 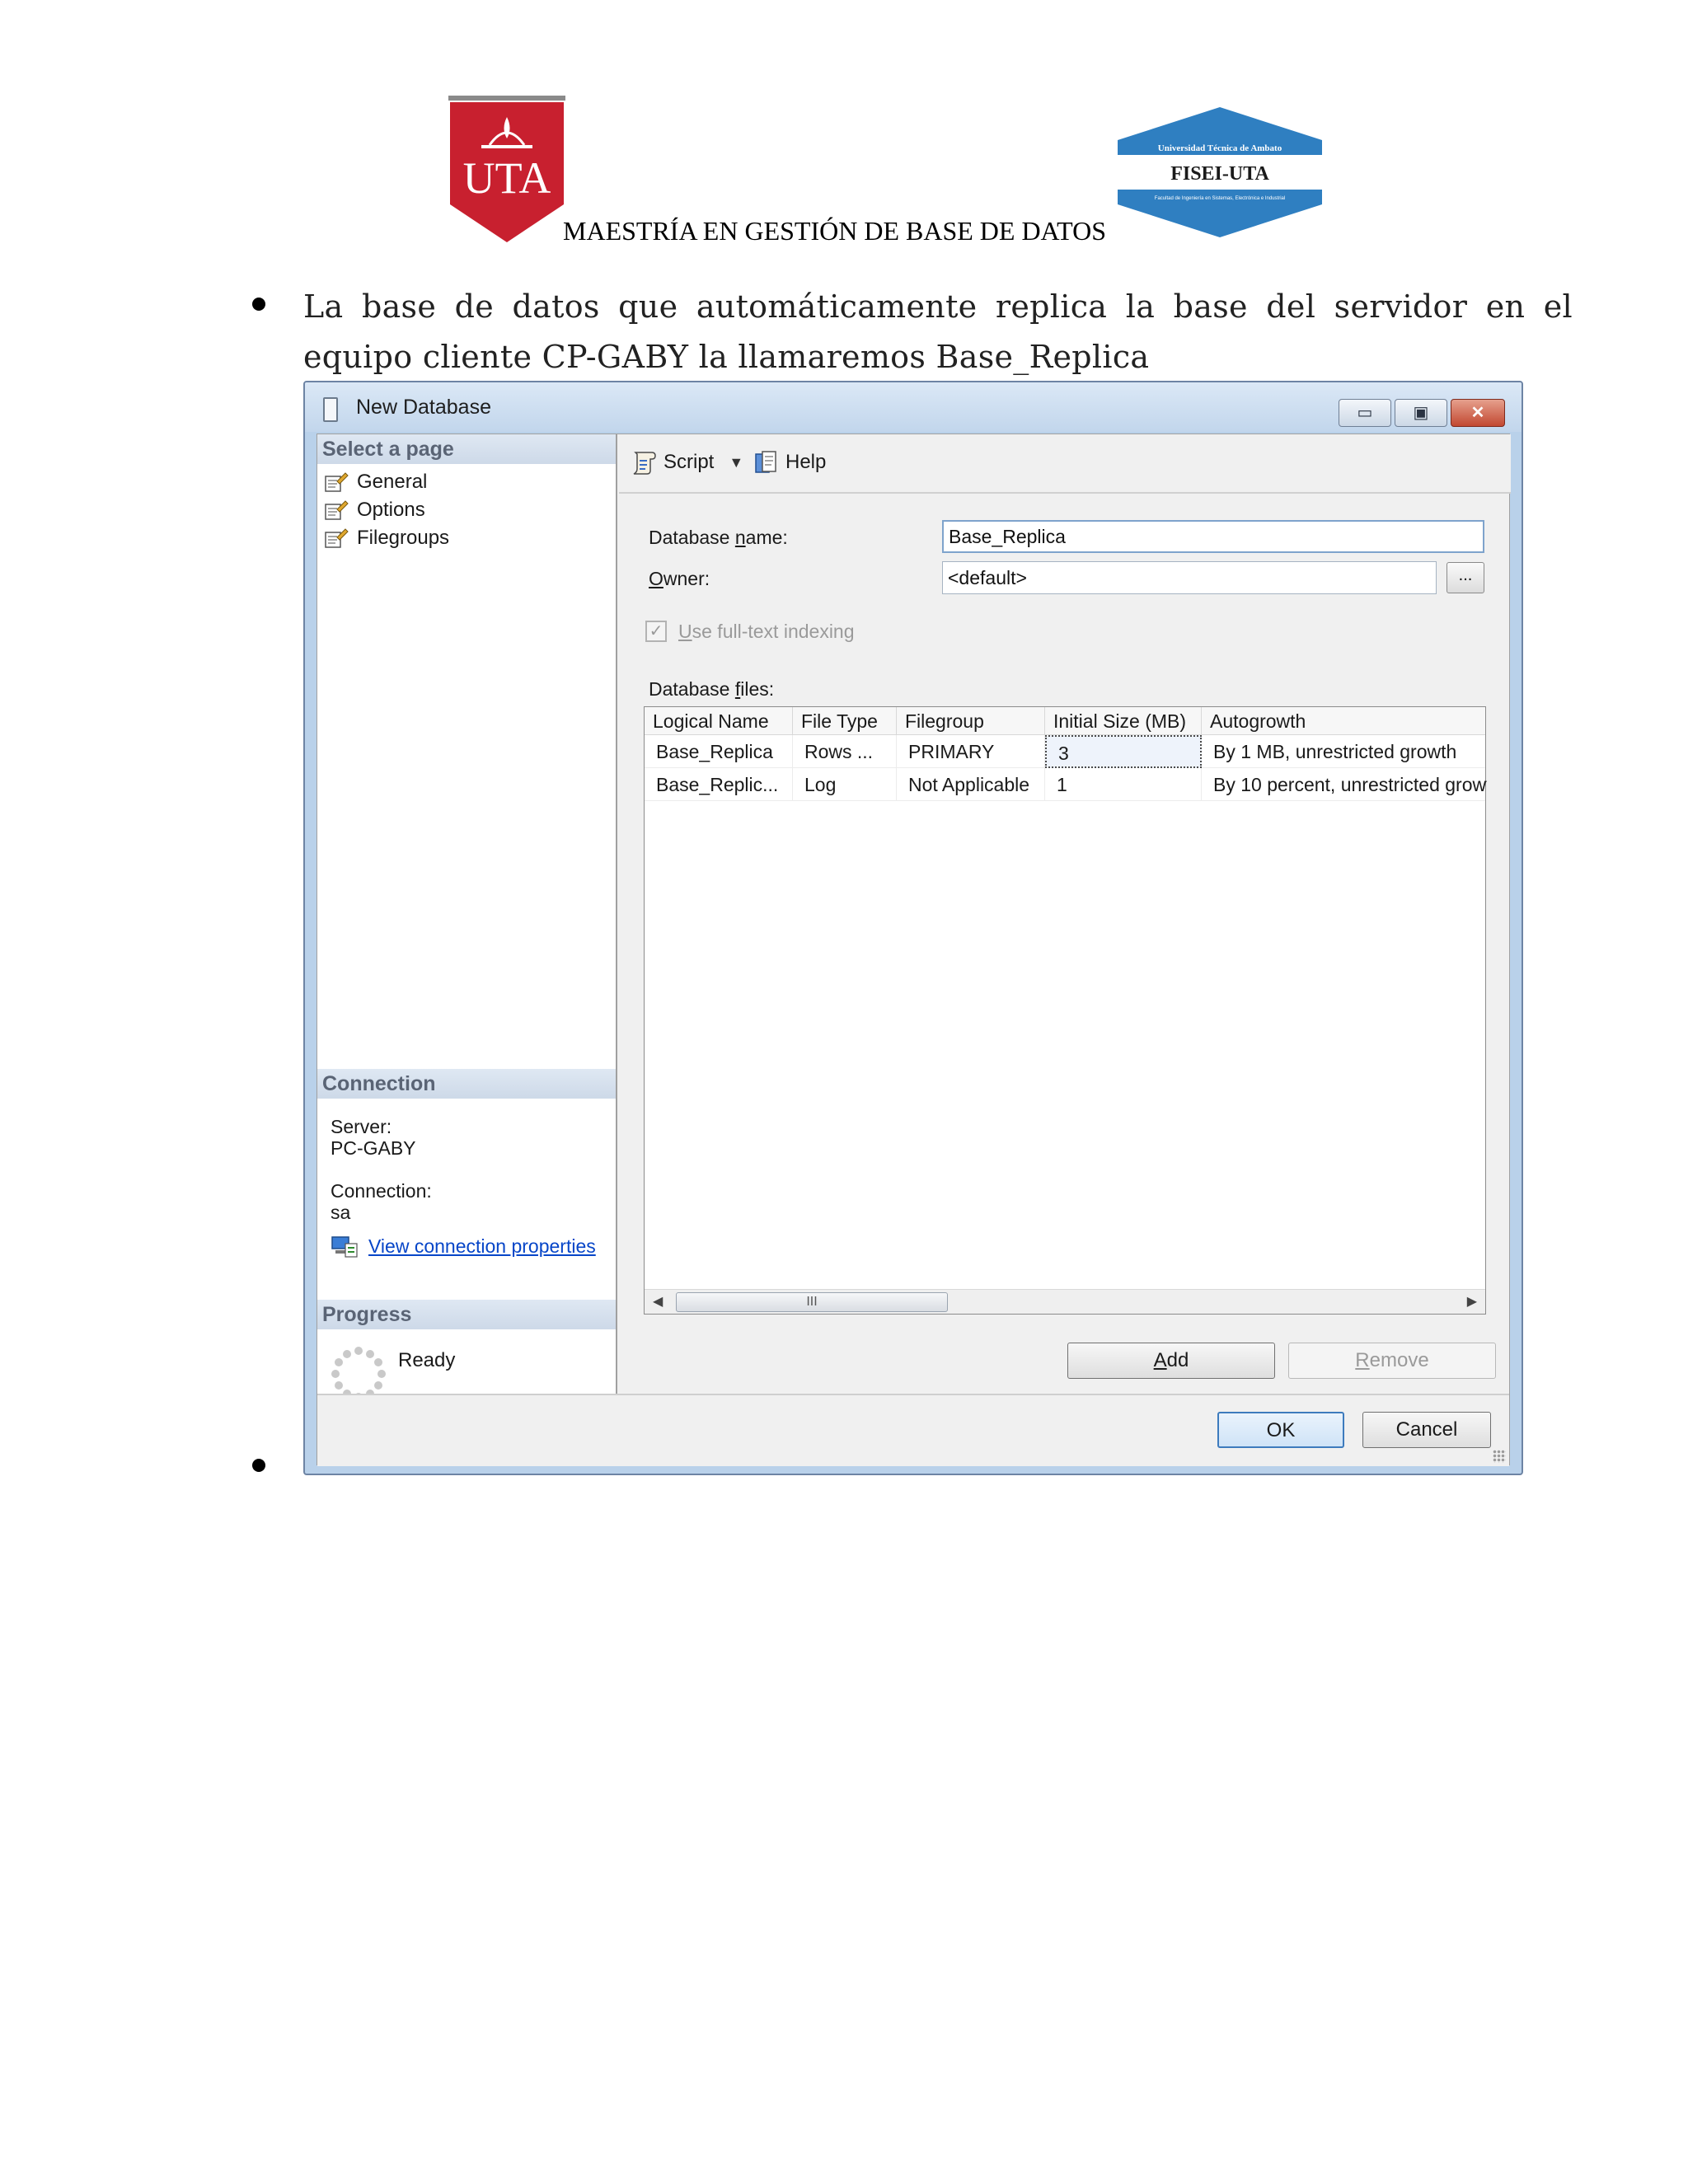 What do you see at coordinates (845, 721) in the screenshot?
I see `column-header-file-type: File Type` at bounding box center [845, 721].